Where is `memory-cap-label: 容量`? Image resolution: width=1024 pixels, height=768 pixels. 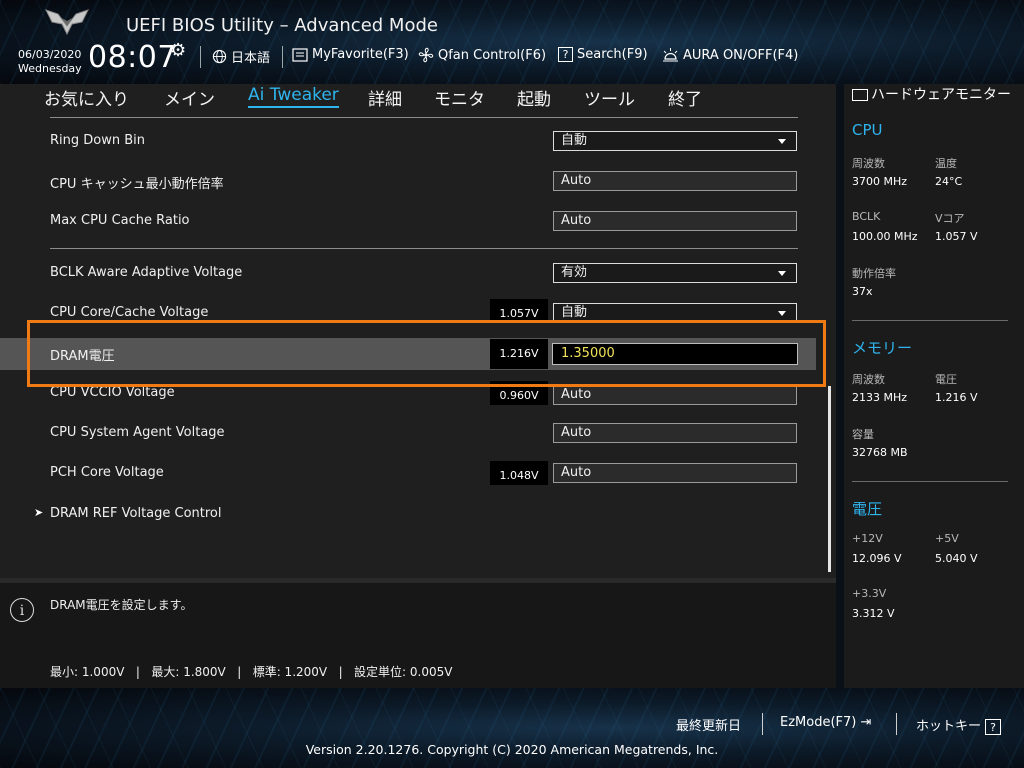 memory-cap-label: 容量 is located at coordinates (863, 434).